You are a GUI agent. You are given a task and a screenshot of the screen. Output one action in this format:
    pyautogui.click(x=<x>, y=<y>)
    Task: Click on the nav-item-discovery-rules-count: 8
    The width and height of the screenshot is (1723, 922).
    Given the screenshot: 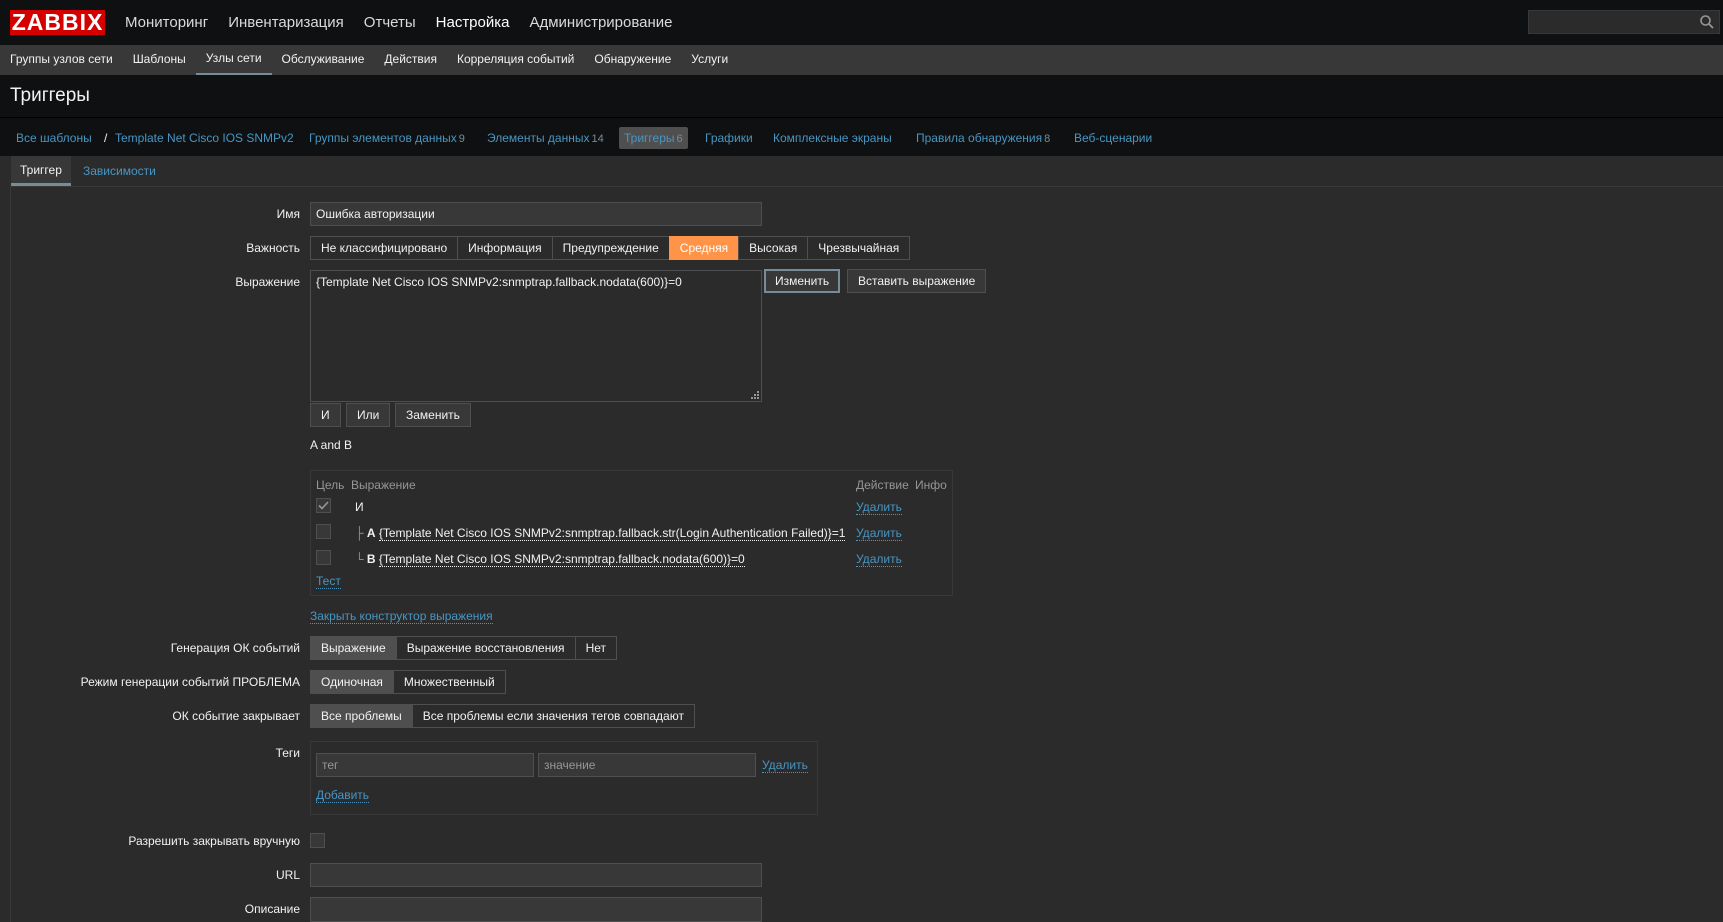 What is the action you would take?
    pyautogui.click(x=1047, y=139)
    